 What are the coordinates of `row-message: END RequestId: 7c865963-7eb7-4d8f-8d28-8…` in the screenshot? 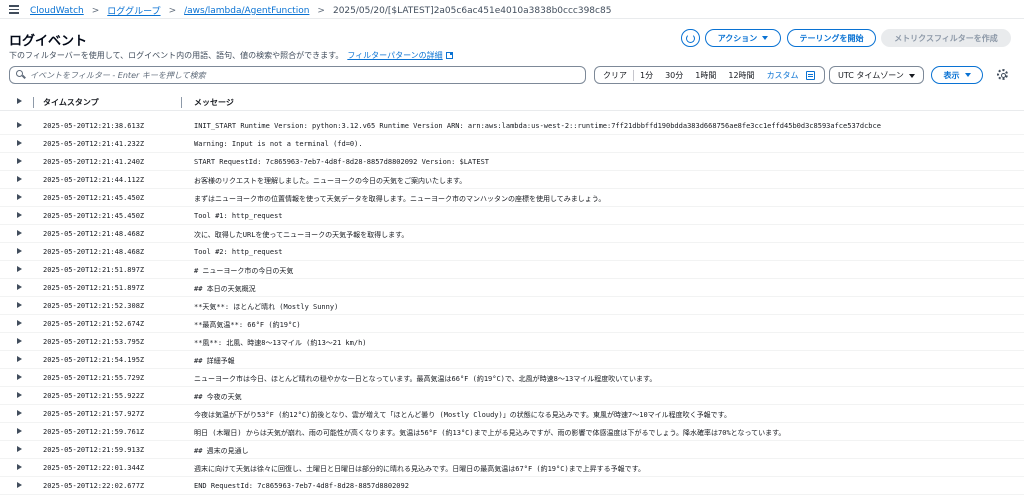 It's located at (301, 486).